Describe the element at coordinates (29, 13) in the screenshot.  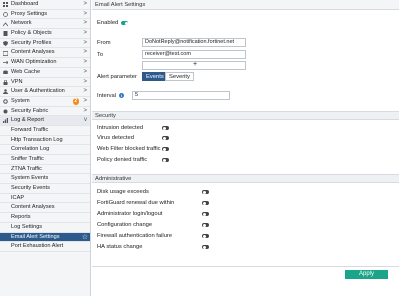
I see `sidebar-item-label: Proxy Settings` at that location.